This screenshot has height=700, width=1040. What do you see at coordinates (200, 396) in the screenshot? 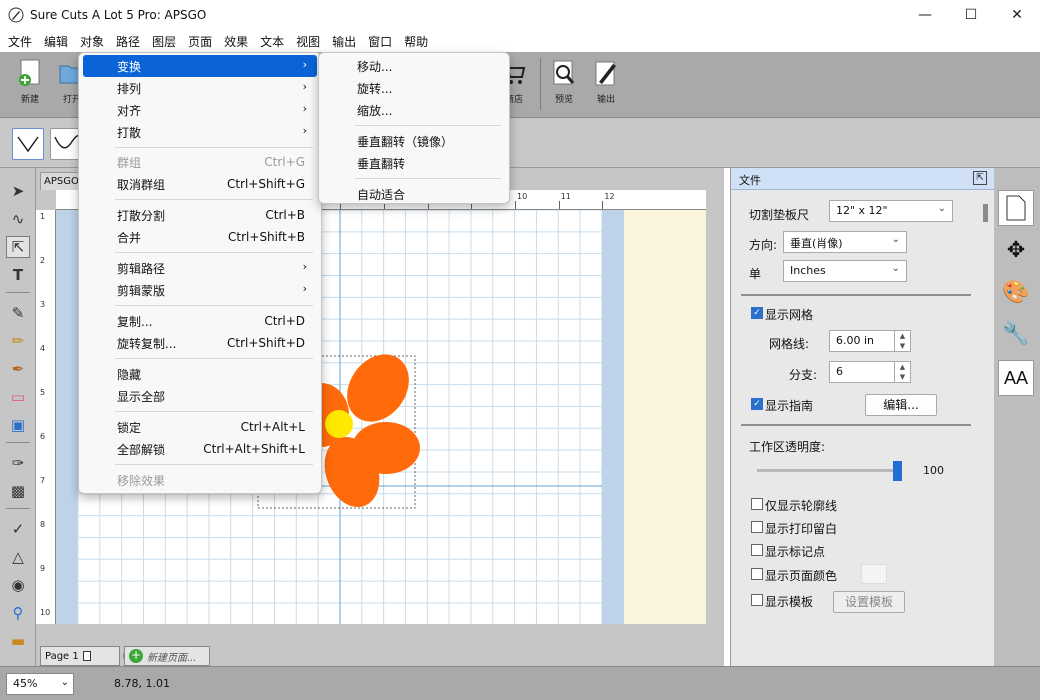
I see `menu-item-show-all: 显示全部` at bounding box center [200, 396].